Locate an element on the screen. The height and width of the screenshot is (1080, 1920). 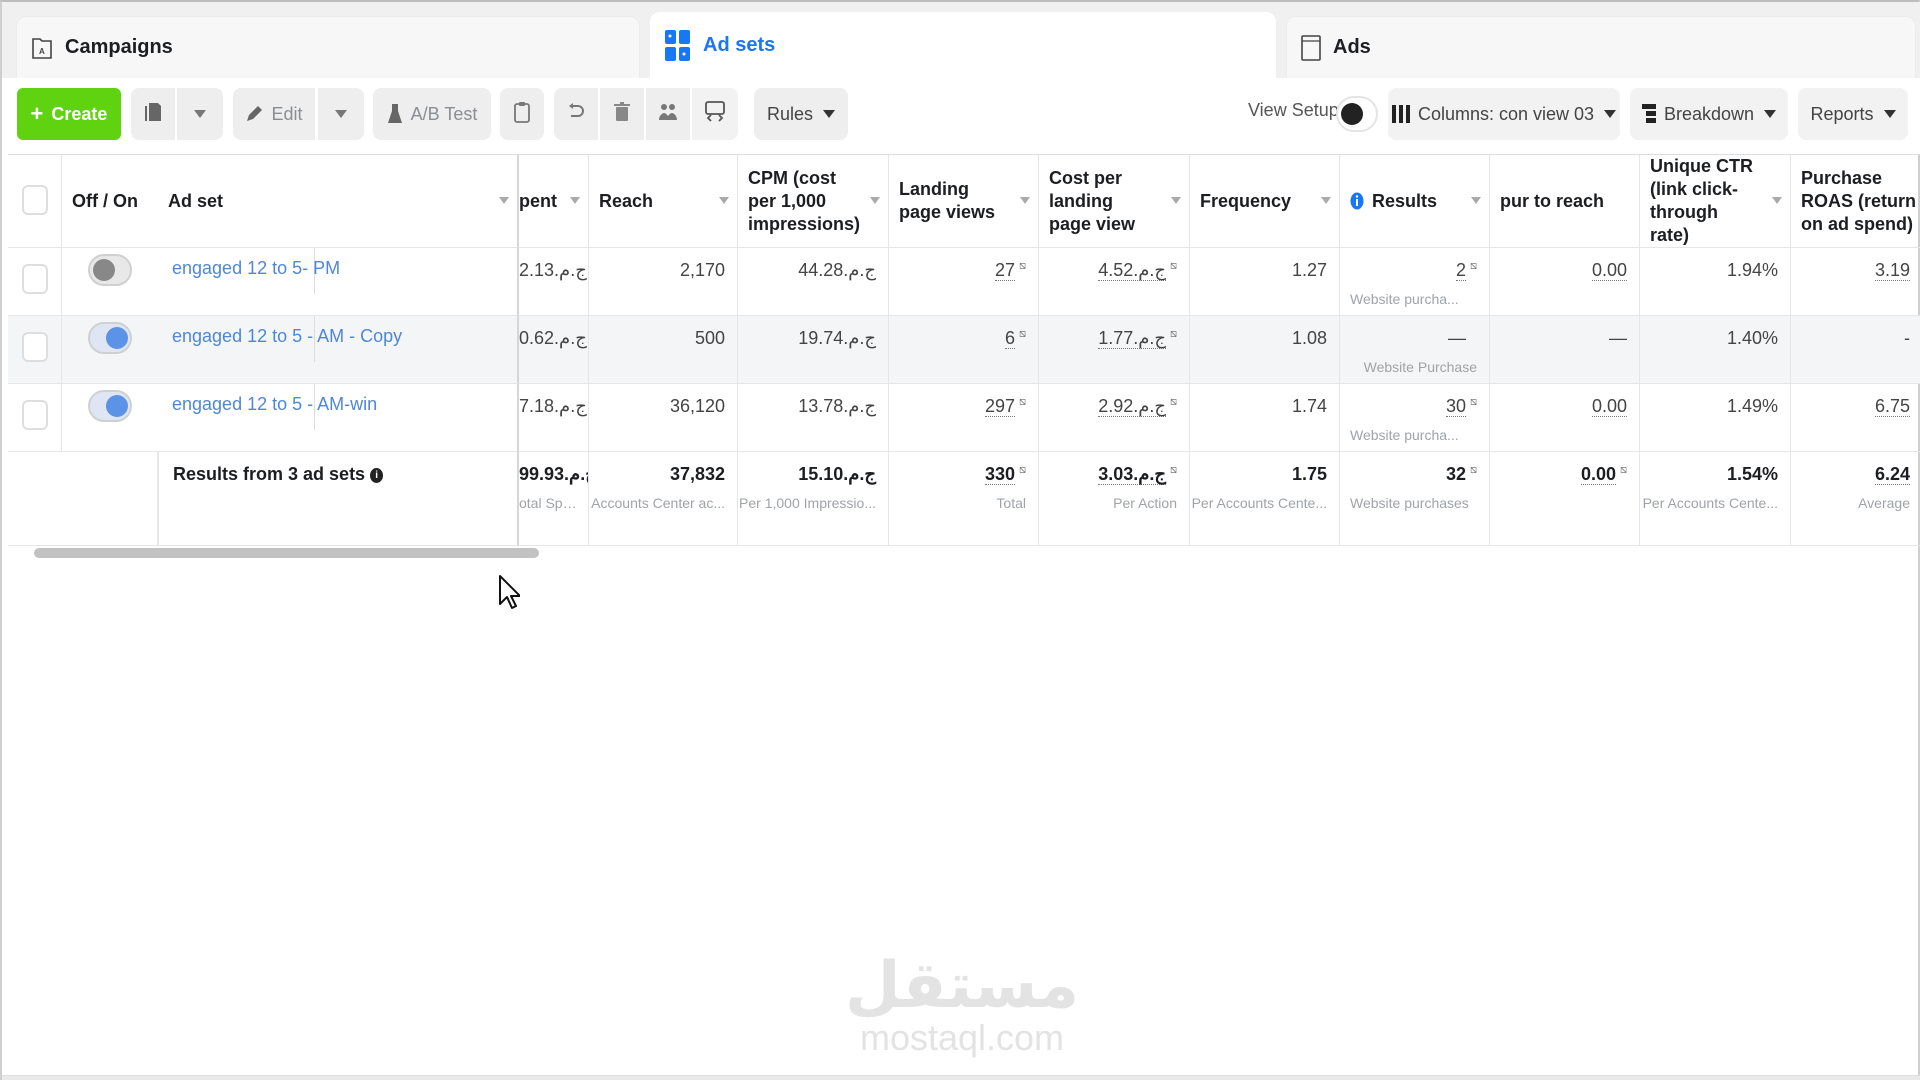
delete-button is located at coordinates (622, 114).